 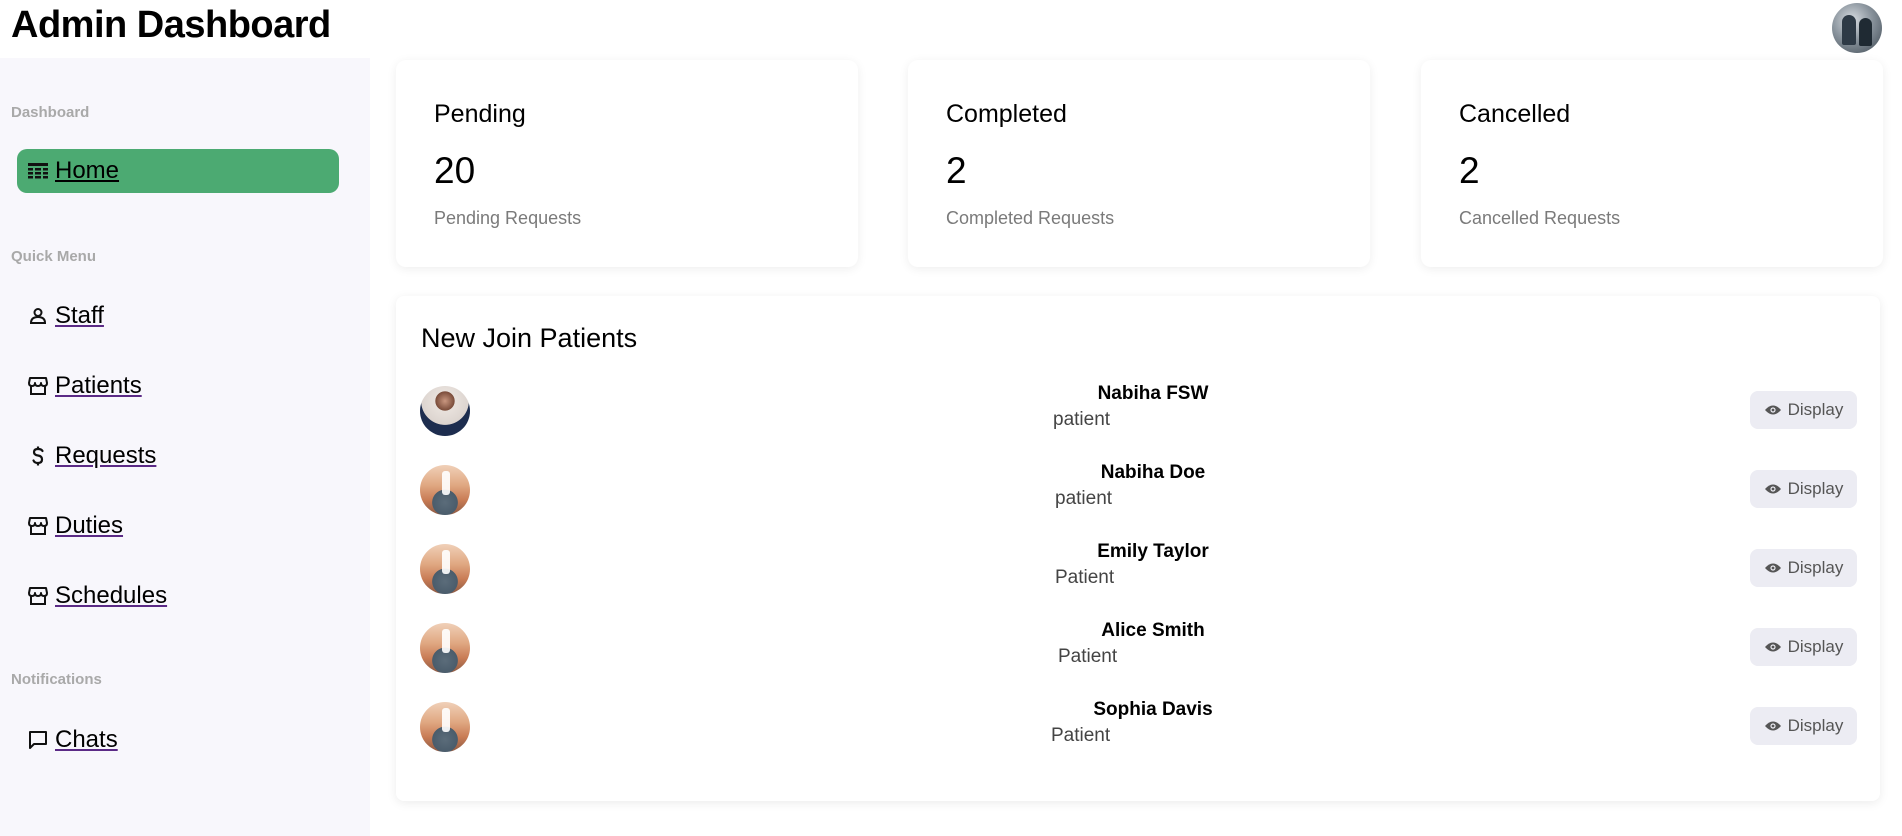 What do you see at coordinates (508, 218) in the screenshot?
I see `stat-subtitle: Pending Requests` at bounding box center [508, 218].